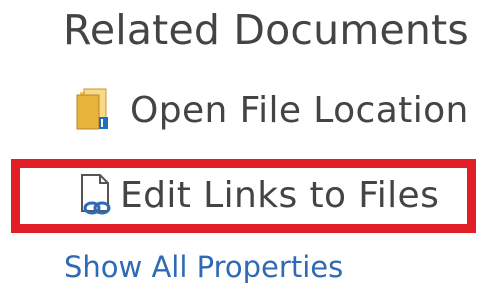 Image resolution: width=488 pixels, height=293 pixels. Describe the element at coordinates (299, 110) in the screenshot. I see `open-file-location-label: Open File Location` at that location.